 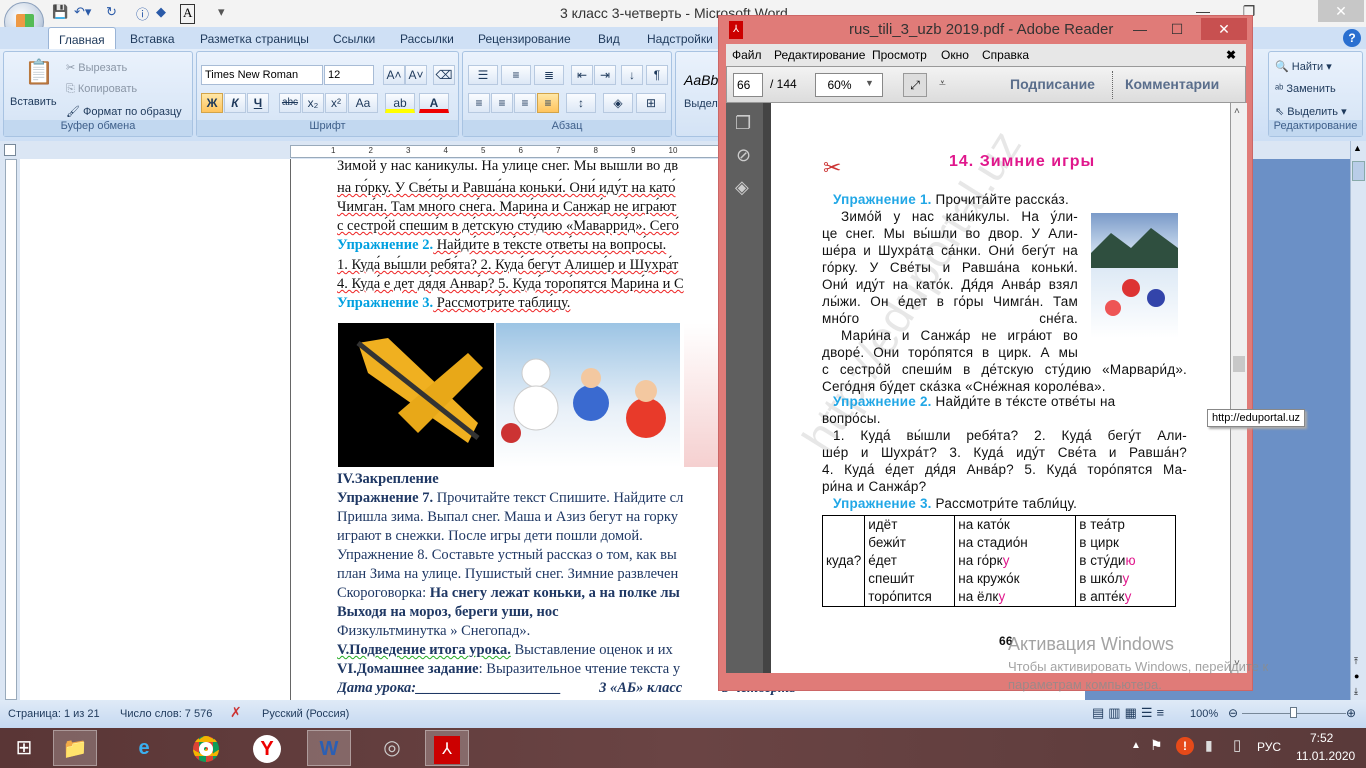 I want to click on show-marks-icon: ¶, so click(x=657, y=75).